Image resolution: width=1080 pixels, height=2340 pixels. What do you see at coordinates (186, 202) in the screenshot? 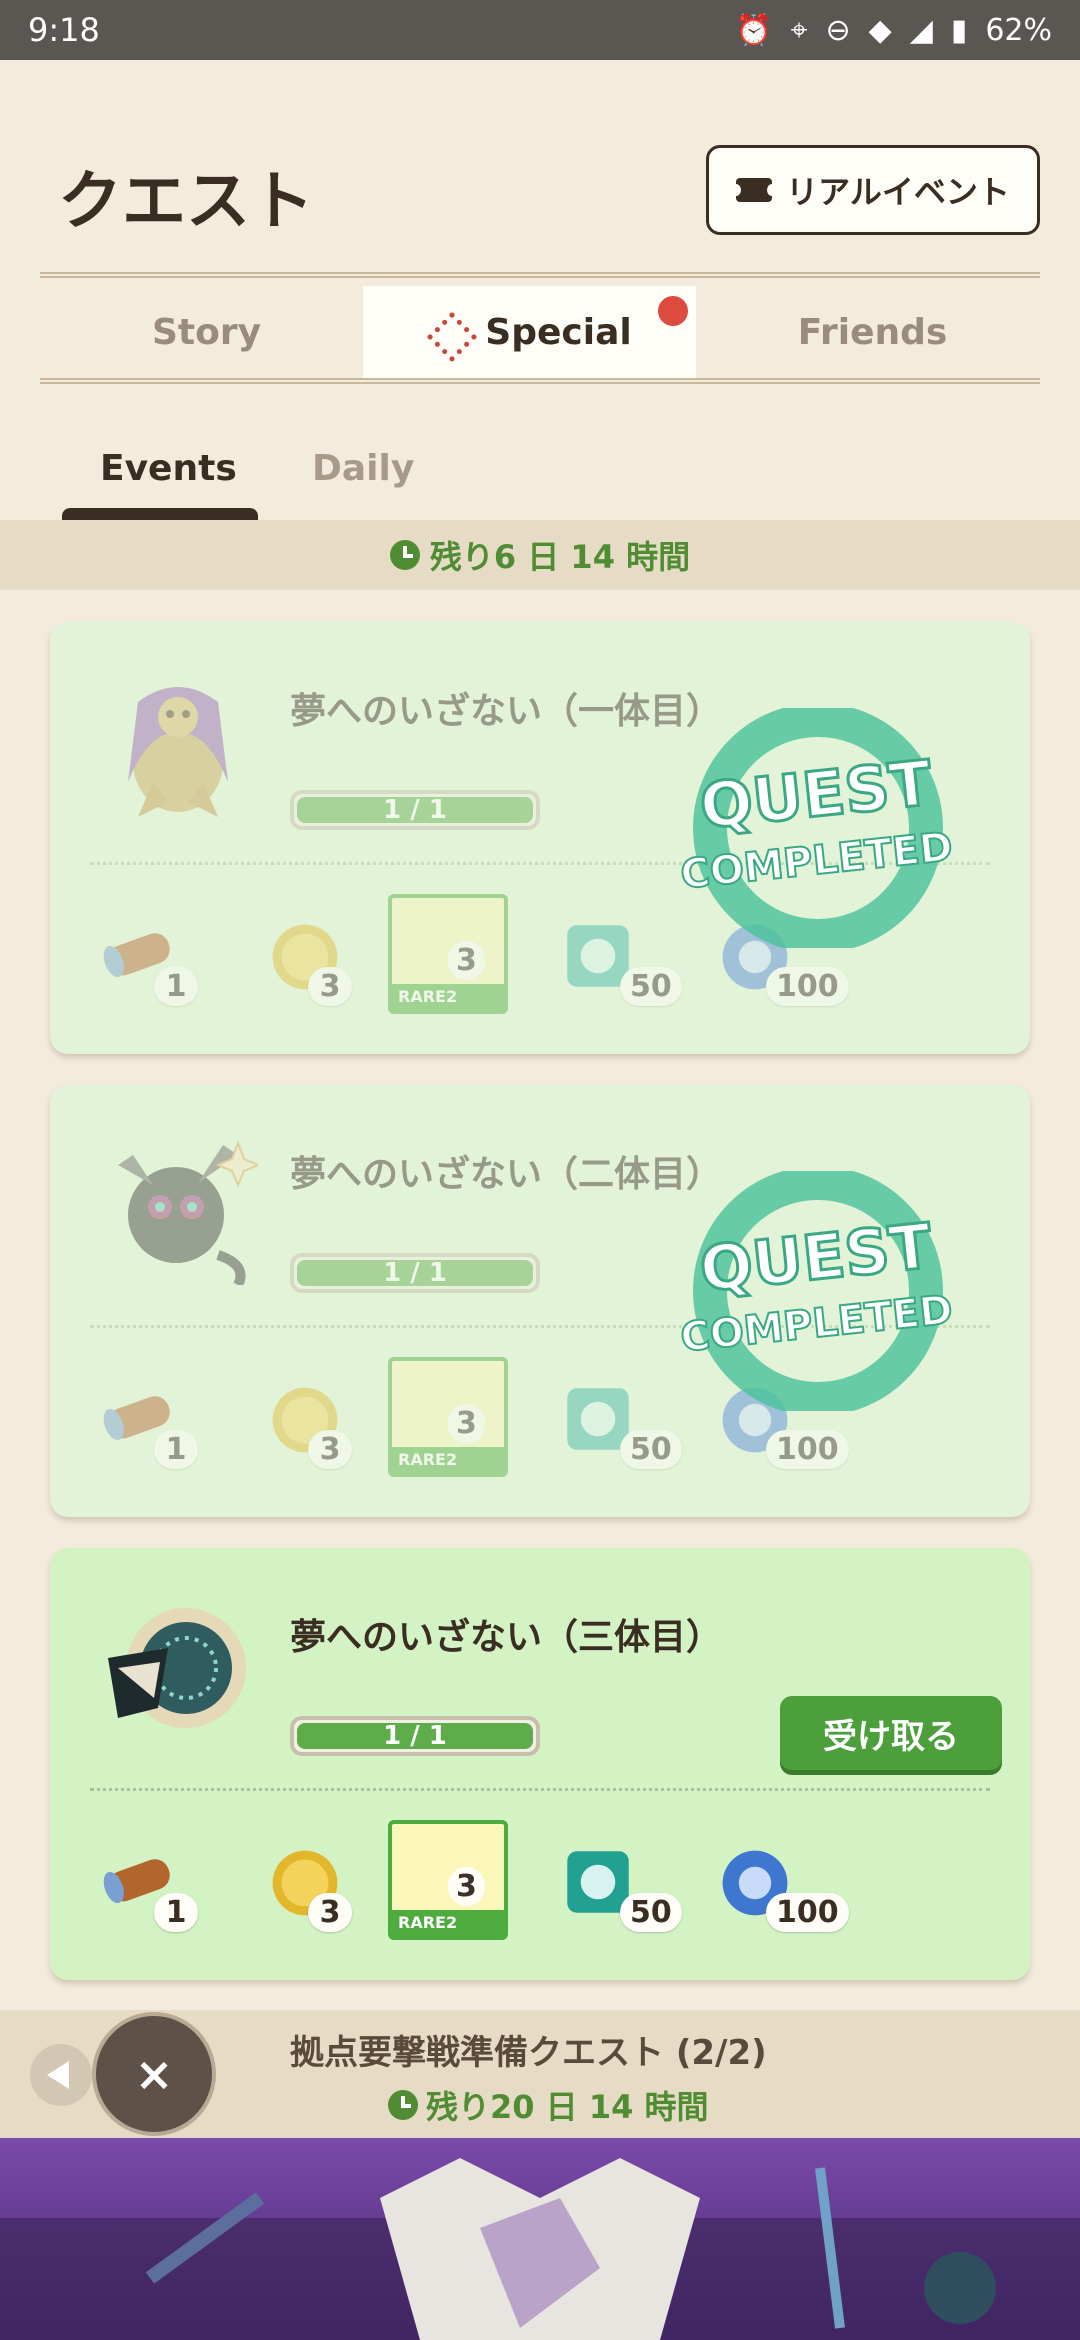
I see `page-title: クエスト` at bounding box center [186, 202].